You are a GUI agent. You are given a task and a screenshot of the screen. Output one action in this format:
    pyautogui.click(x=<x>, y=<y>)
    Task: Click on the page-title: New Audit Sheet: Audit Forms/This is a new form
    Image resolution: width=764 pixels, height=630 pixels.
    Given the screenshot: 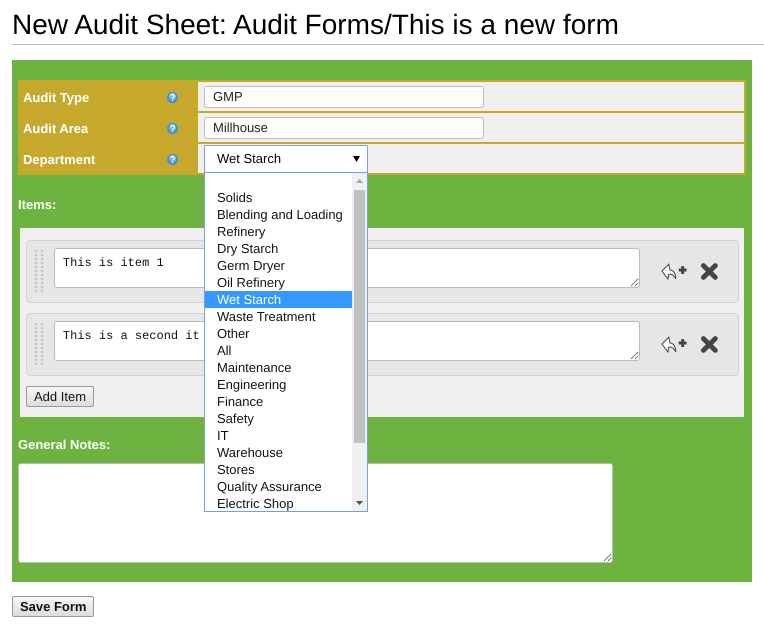 What is the action you would take?
    pyautogui.click(x=388, y=22)
    